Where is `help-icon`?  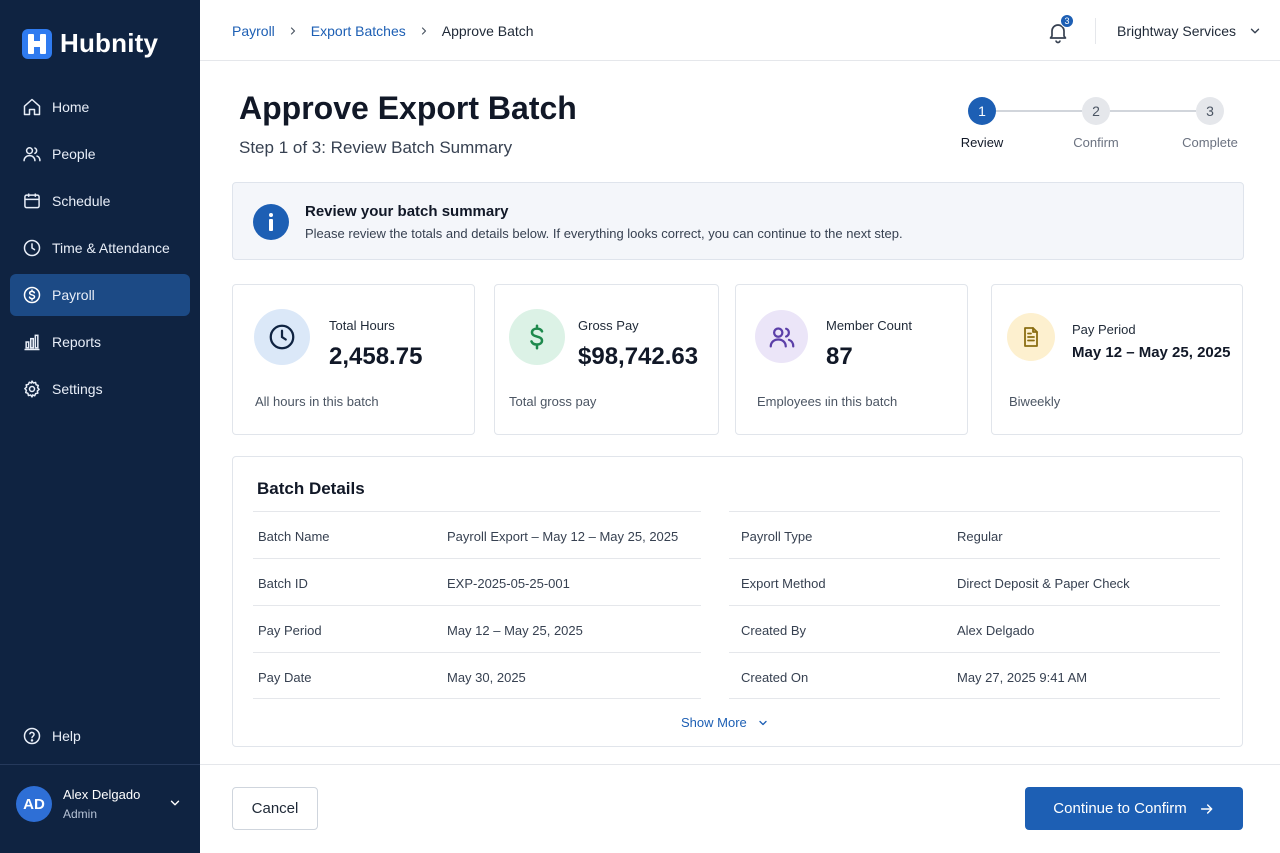 help-icon is located at coordinates (32, 736).